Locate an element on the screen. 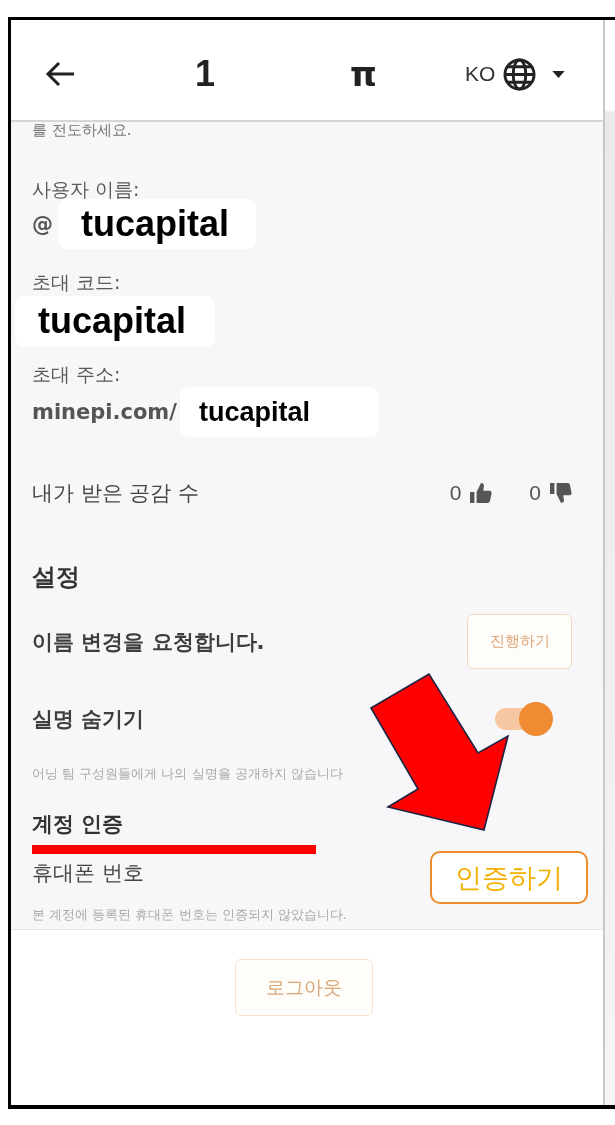 Image resolution: width=615 pixels, height=1125 pixels. field-prefix: @ is located at coordinates (42, 224).